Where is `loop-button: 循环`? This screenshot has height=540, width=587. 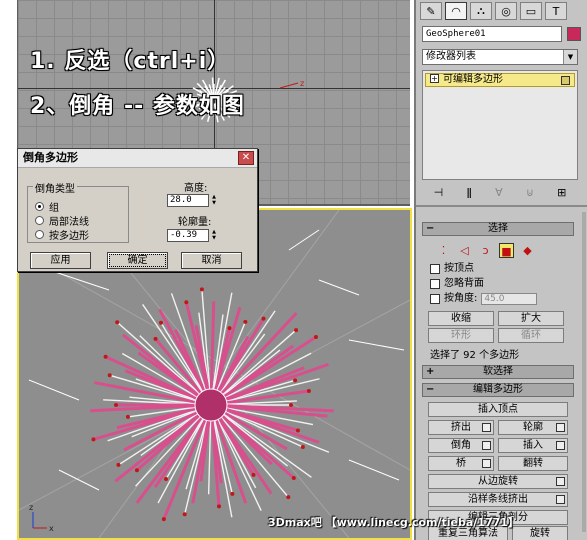 loop-button: 循环 is located at coordinates (531, 335).